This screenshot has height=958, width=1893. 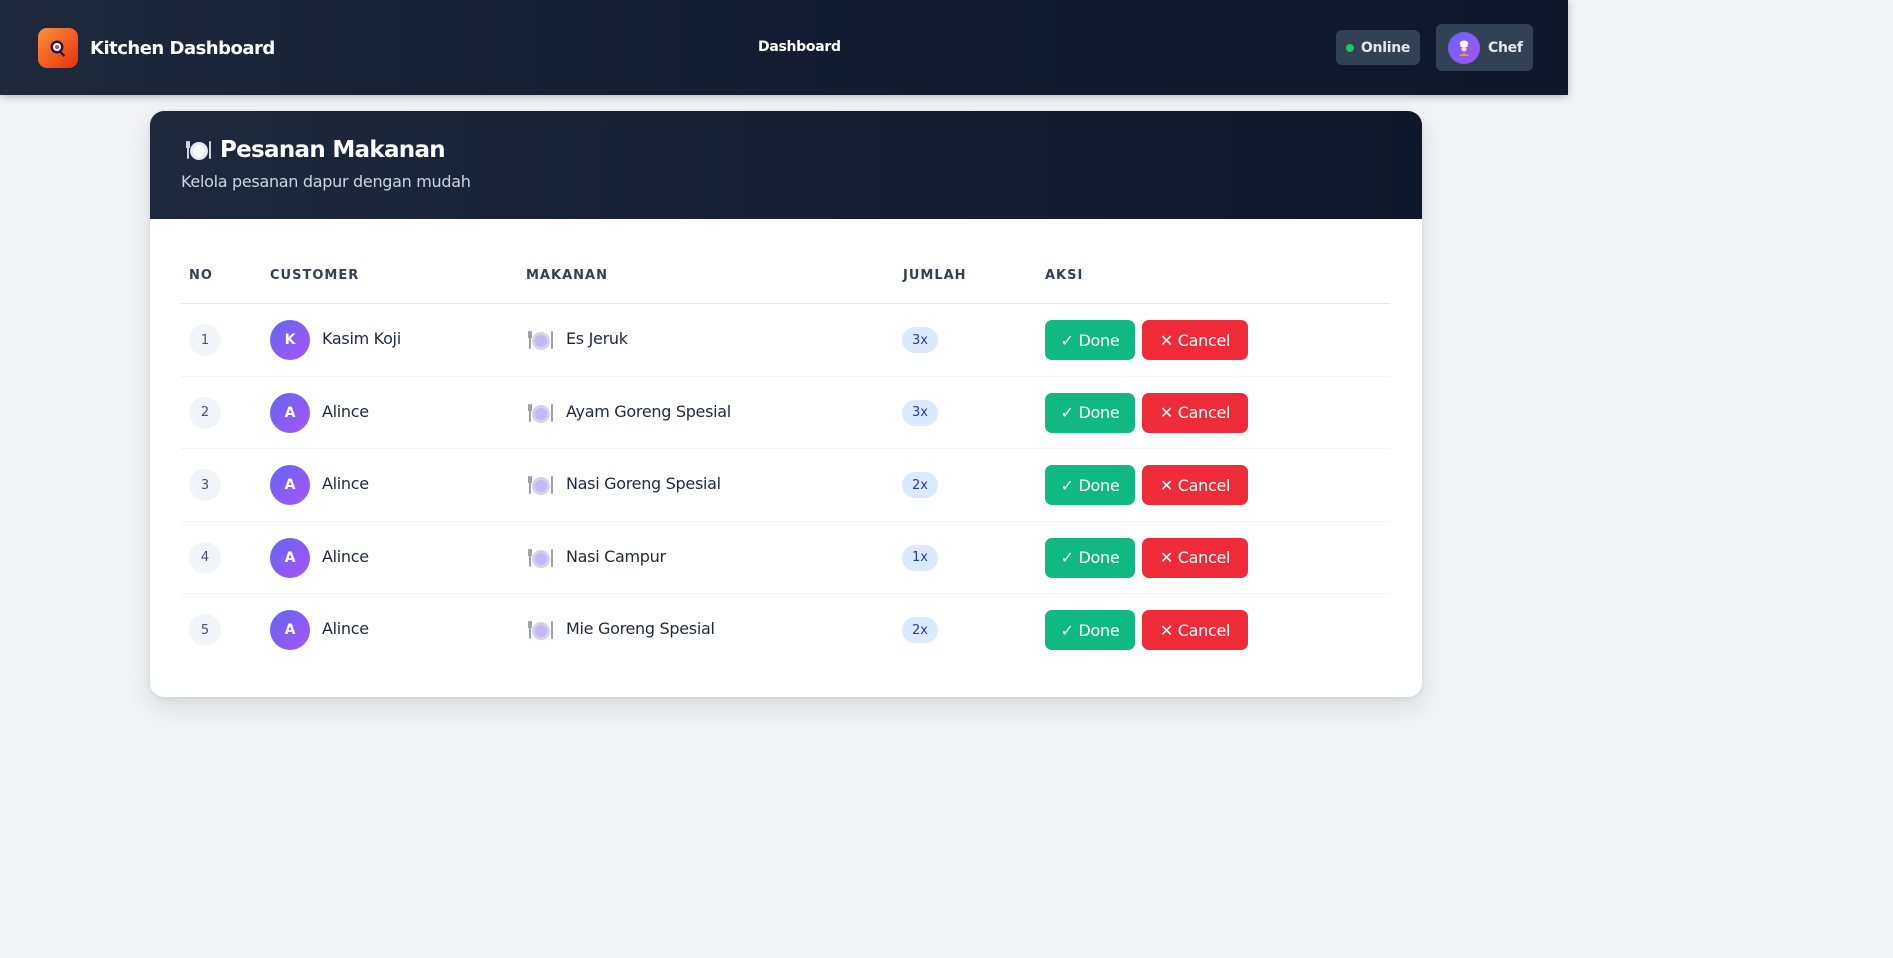 I want to click on page-title: Pesanan Makanan, so click(x=316, y=150).